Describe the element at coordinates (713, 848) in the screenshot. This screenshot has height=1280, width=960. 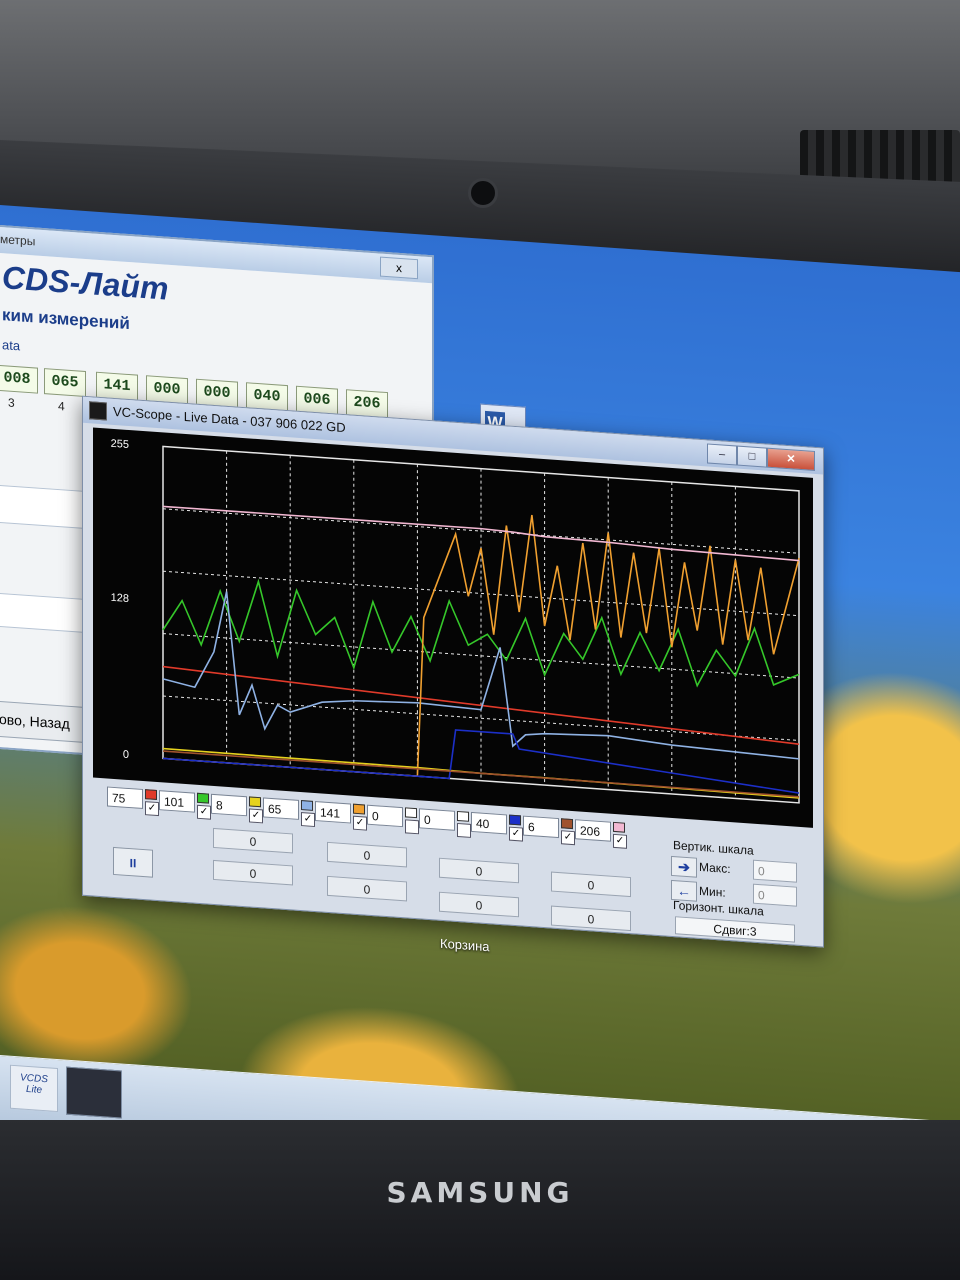
I see `vertical-scale-label: Вертик. шкала` at that location.